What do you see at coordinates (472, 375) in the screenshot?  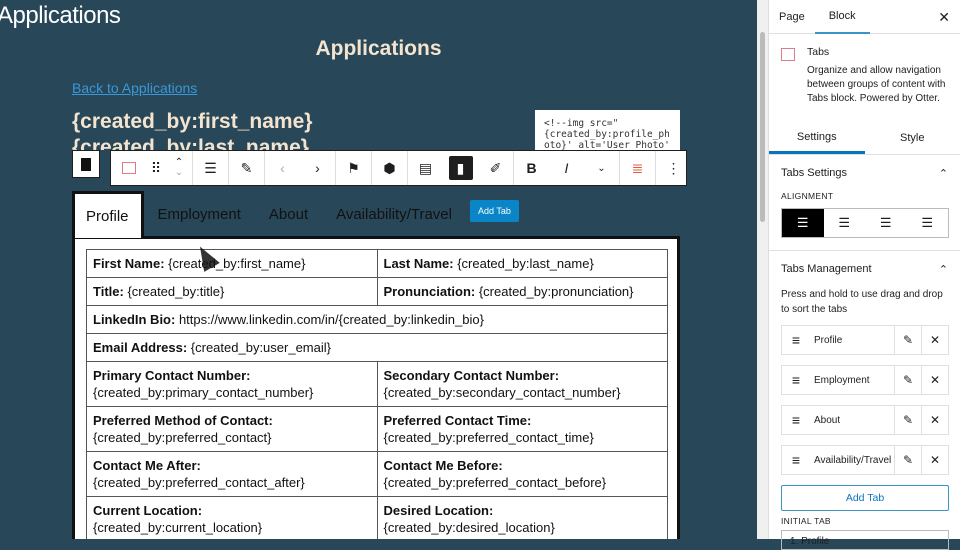 I see `field-label: Secondary Contact Number:` at bounding box center [472, 375].